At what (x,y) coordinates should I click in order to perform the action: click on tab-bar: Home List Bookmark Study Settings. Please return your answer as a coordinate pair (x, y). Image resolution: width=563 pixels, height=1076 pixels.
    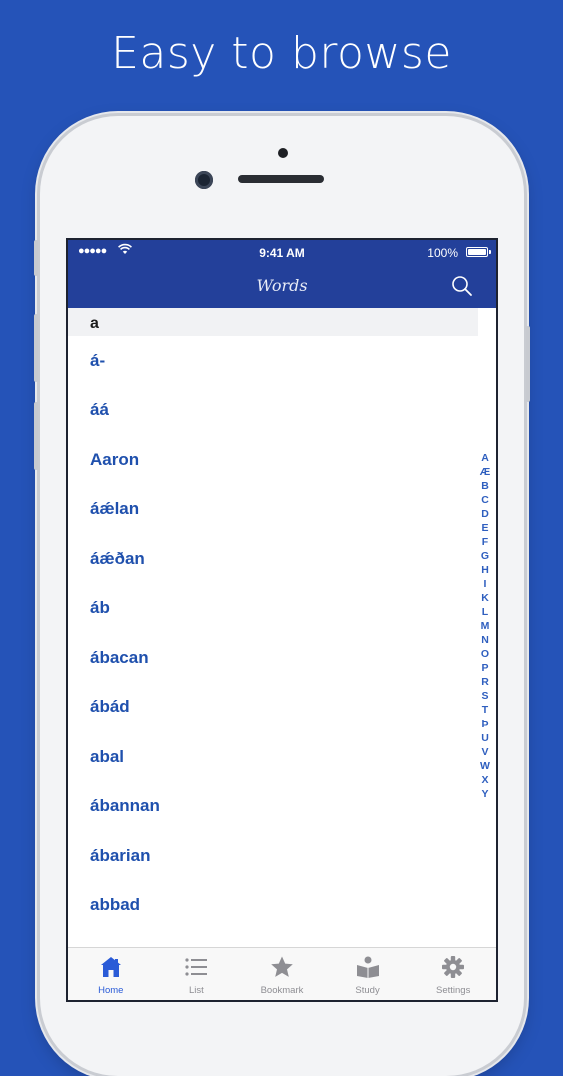
    Looking at the image, I should click on (282, 973).